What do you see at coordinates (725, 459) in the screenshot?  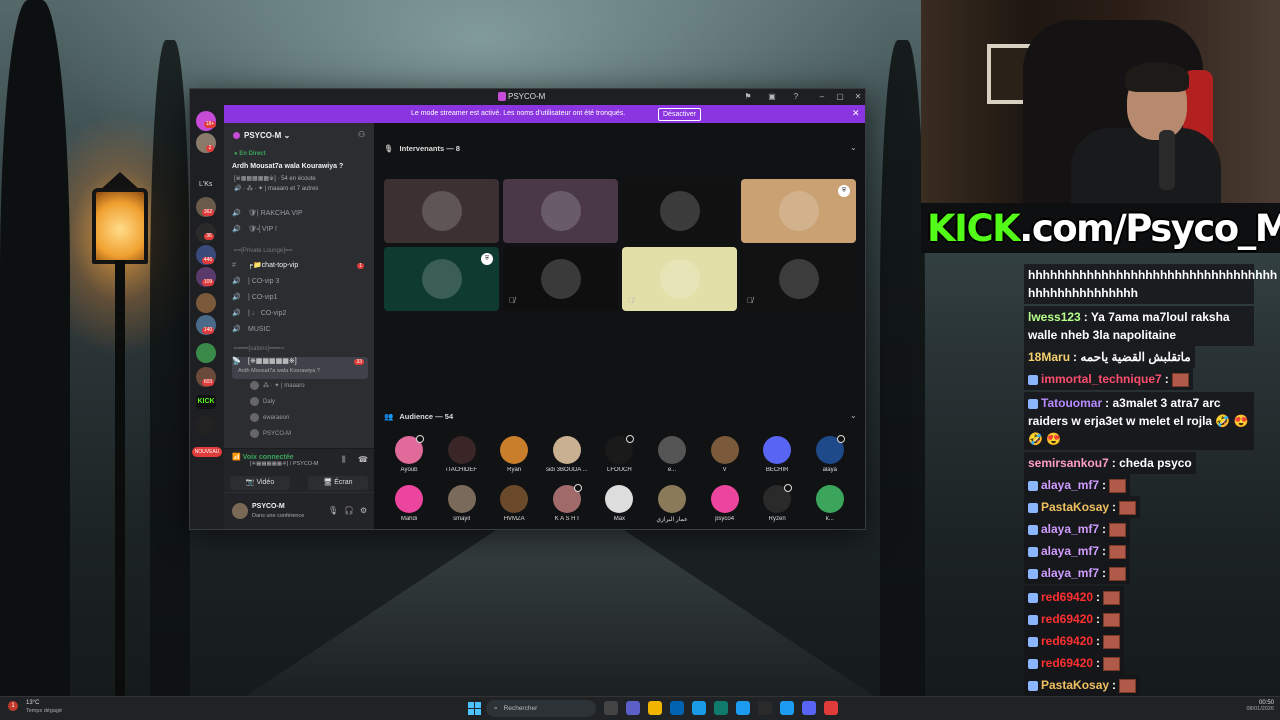 I see `audience-member: V` at bounding box center [725, 459].